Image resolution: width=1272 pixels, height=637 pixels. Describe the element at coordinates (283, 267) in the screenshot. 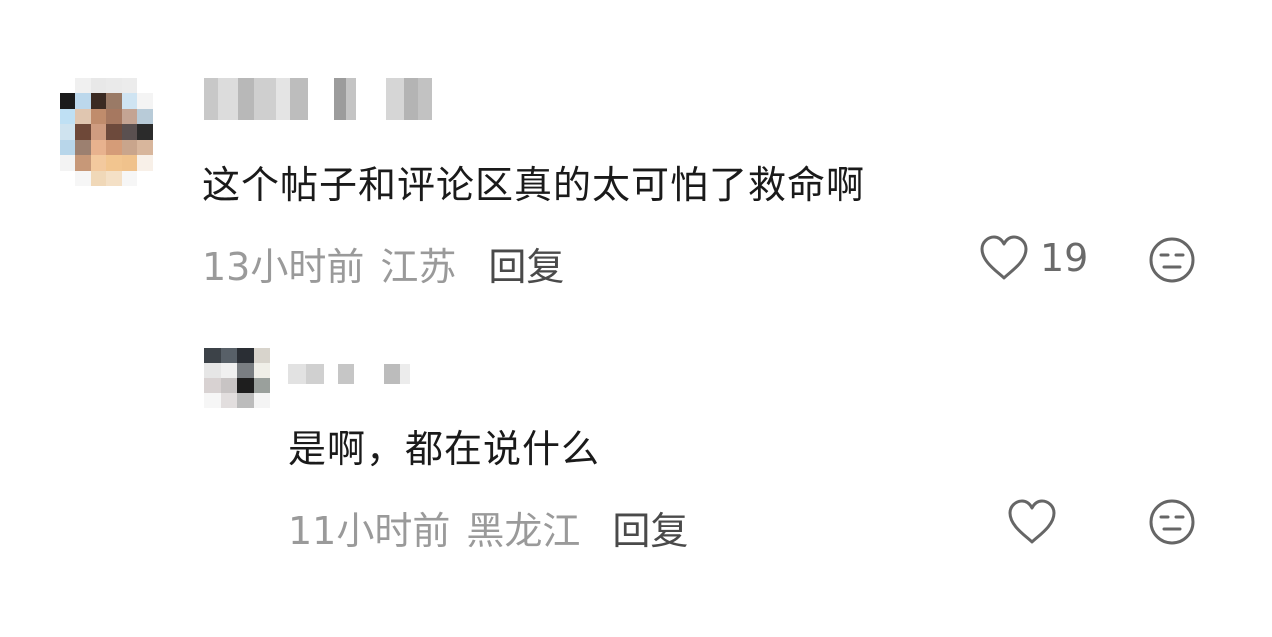

I see `comment-time: 13小时前` at that location.